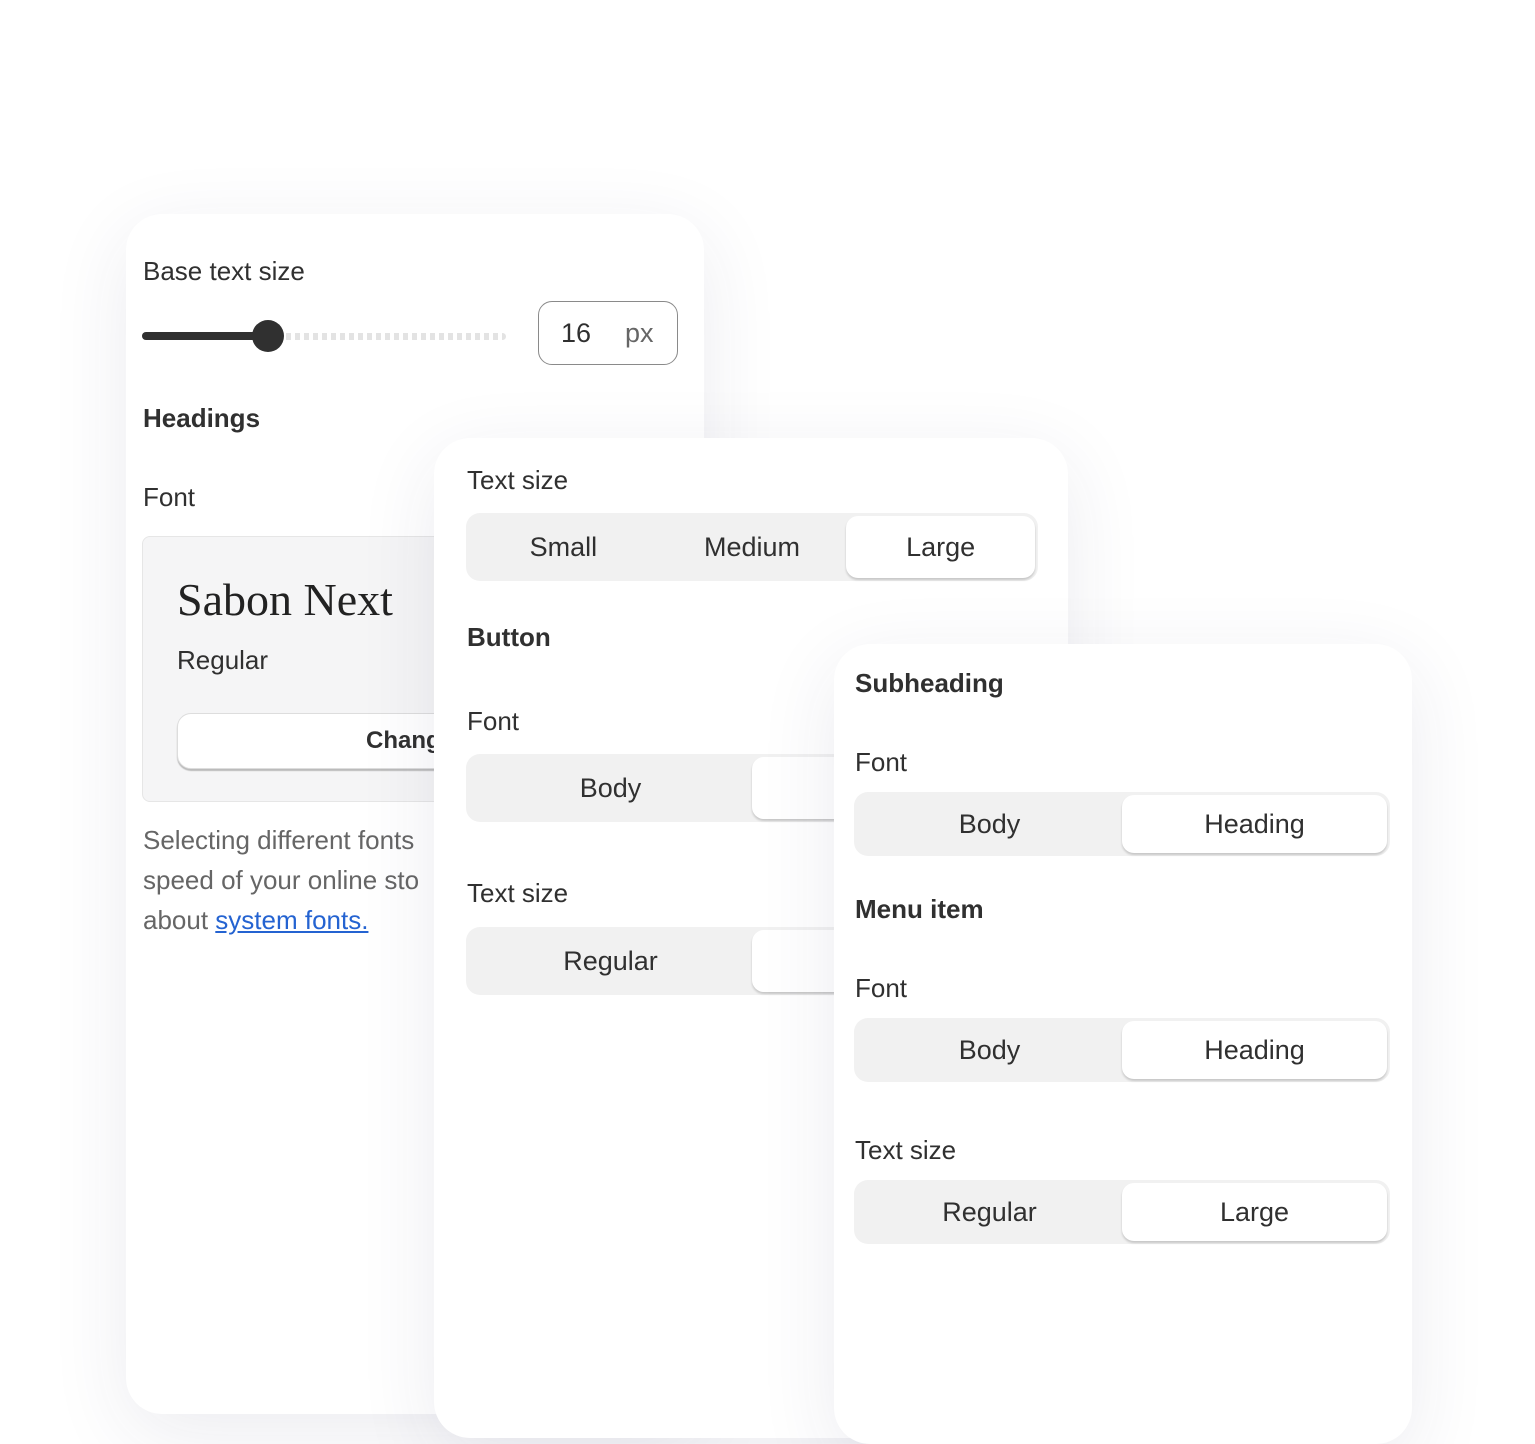 This screenshot has width=1535, height=1444. Describe the element at coordinates (906, 1150) in the screenshot. I see `menu-text-size-label: Text size` at that location.